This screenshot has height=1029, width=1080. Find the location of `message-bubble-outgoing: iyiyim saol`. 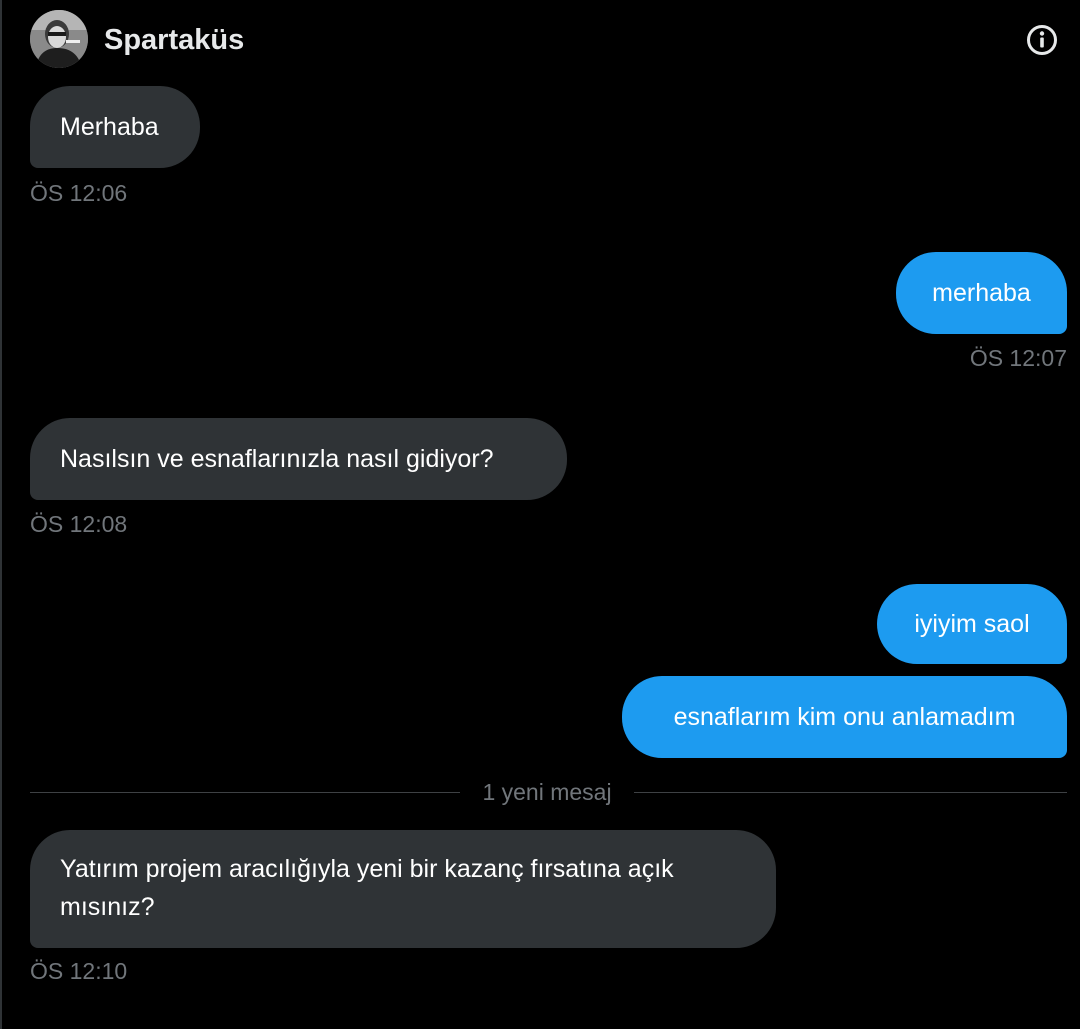

message-bubble-outgoing: iyiyim saol is located at coordinates (972, 624).